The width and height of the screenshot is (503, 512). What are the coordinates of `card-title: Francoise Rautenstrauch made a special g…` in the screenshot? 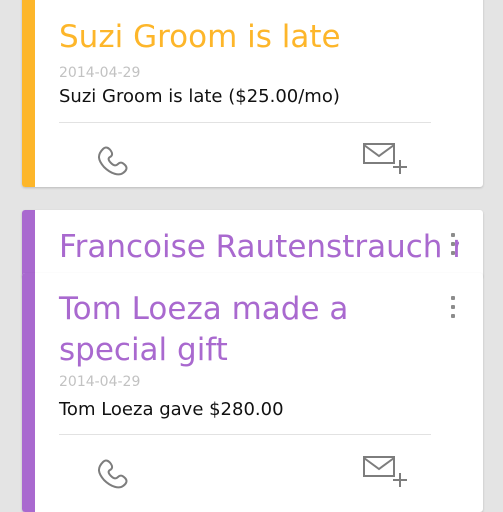 It's located at (259, 247).